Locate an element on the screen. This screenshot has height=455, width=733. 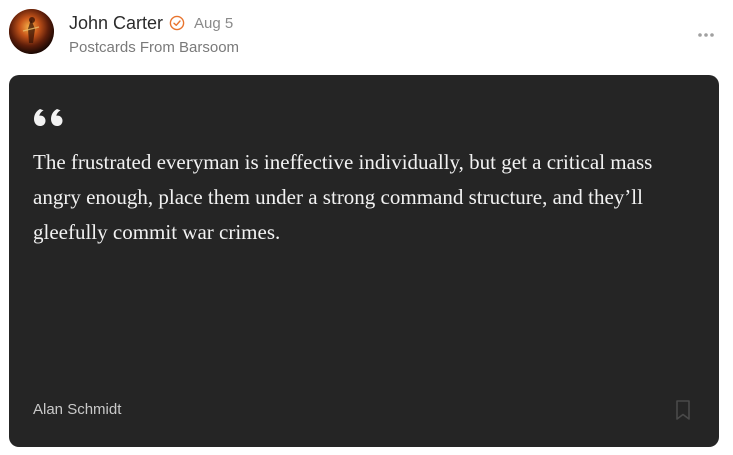
author-line: John Carter Aug 5 is located at coordinates (151, 23).